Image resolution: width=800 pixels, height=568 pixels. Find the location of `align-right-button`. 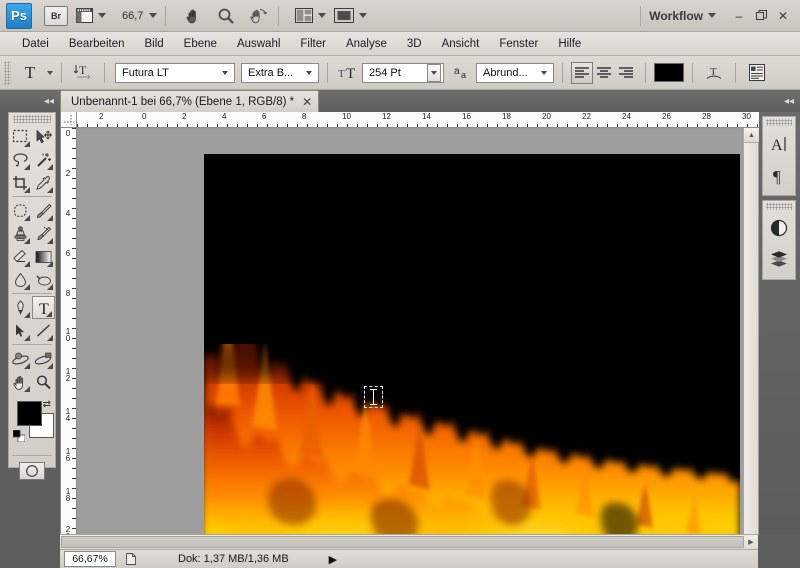

align-right-button is located at coordinates (626, 73).